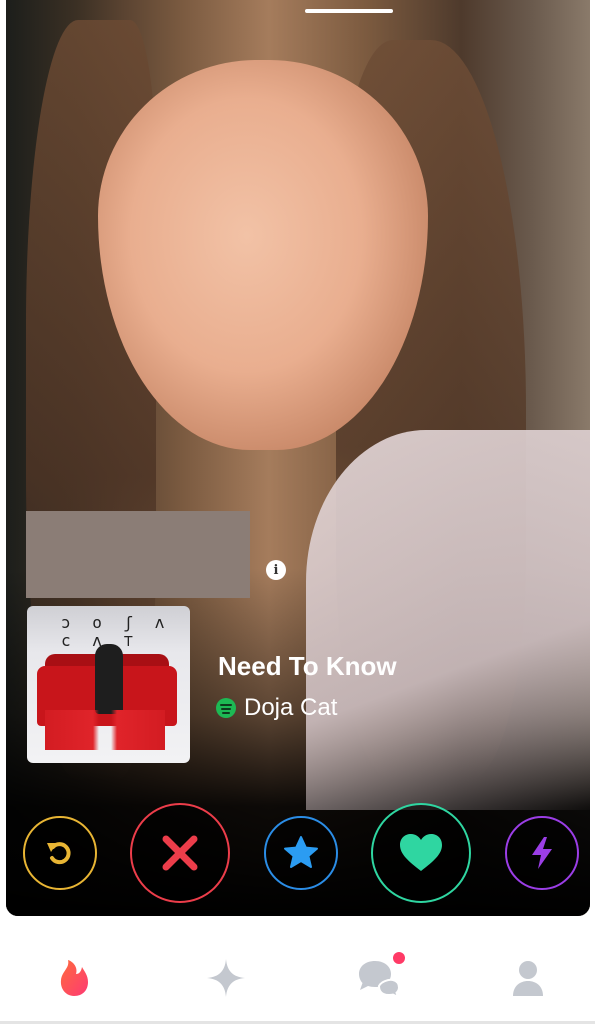 The image size is (595, 1024). I want to click on star-icon, so click(301, 852).